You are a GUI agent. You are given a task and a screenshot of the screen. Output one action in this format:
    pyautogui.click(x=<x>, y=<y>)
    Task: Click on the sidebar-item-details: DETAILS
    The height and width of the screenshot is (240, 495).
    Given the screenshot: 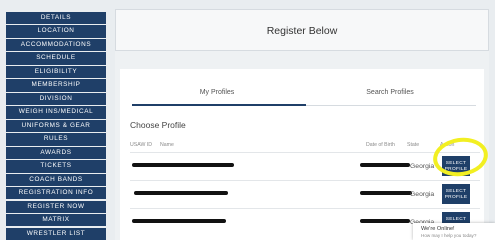 What is the action you would take?
    pyautogui.click(x=56, y=18)
    